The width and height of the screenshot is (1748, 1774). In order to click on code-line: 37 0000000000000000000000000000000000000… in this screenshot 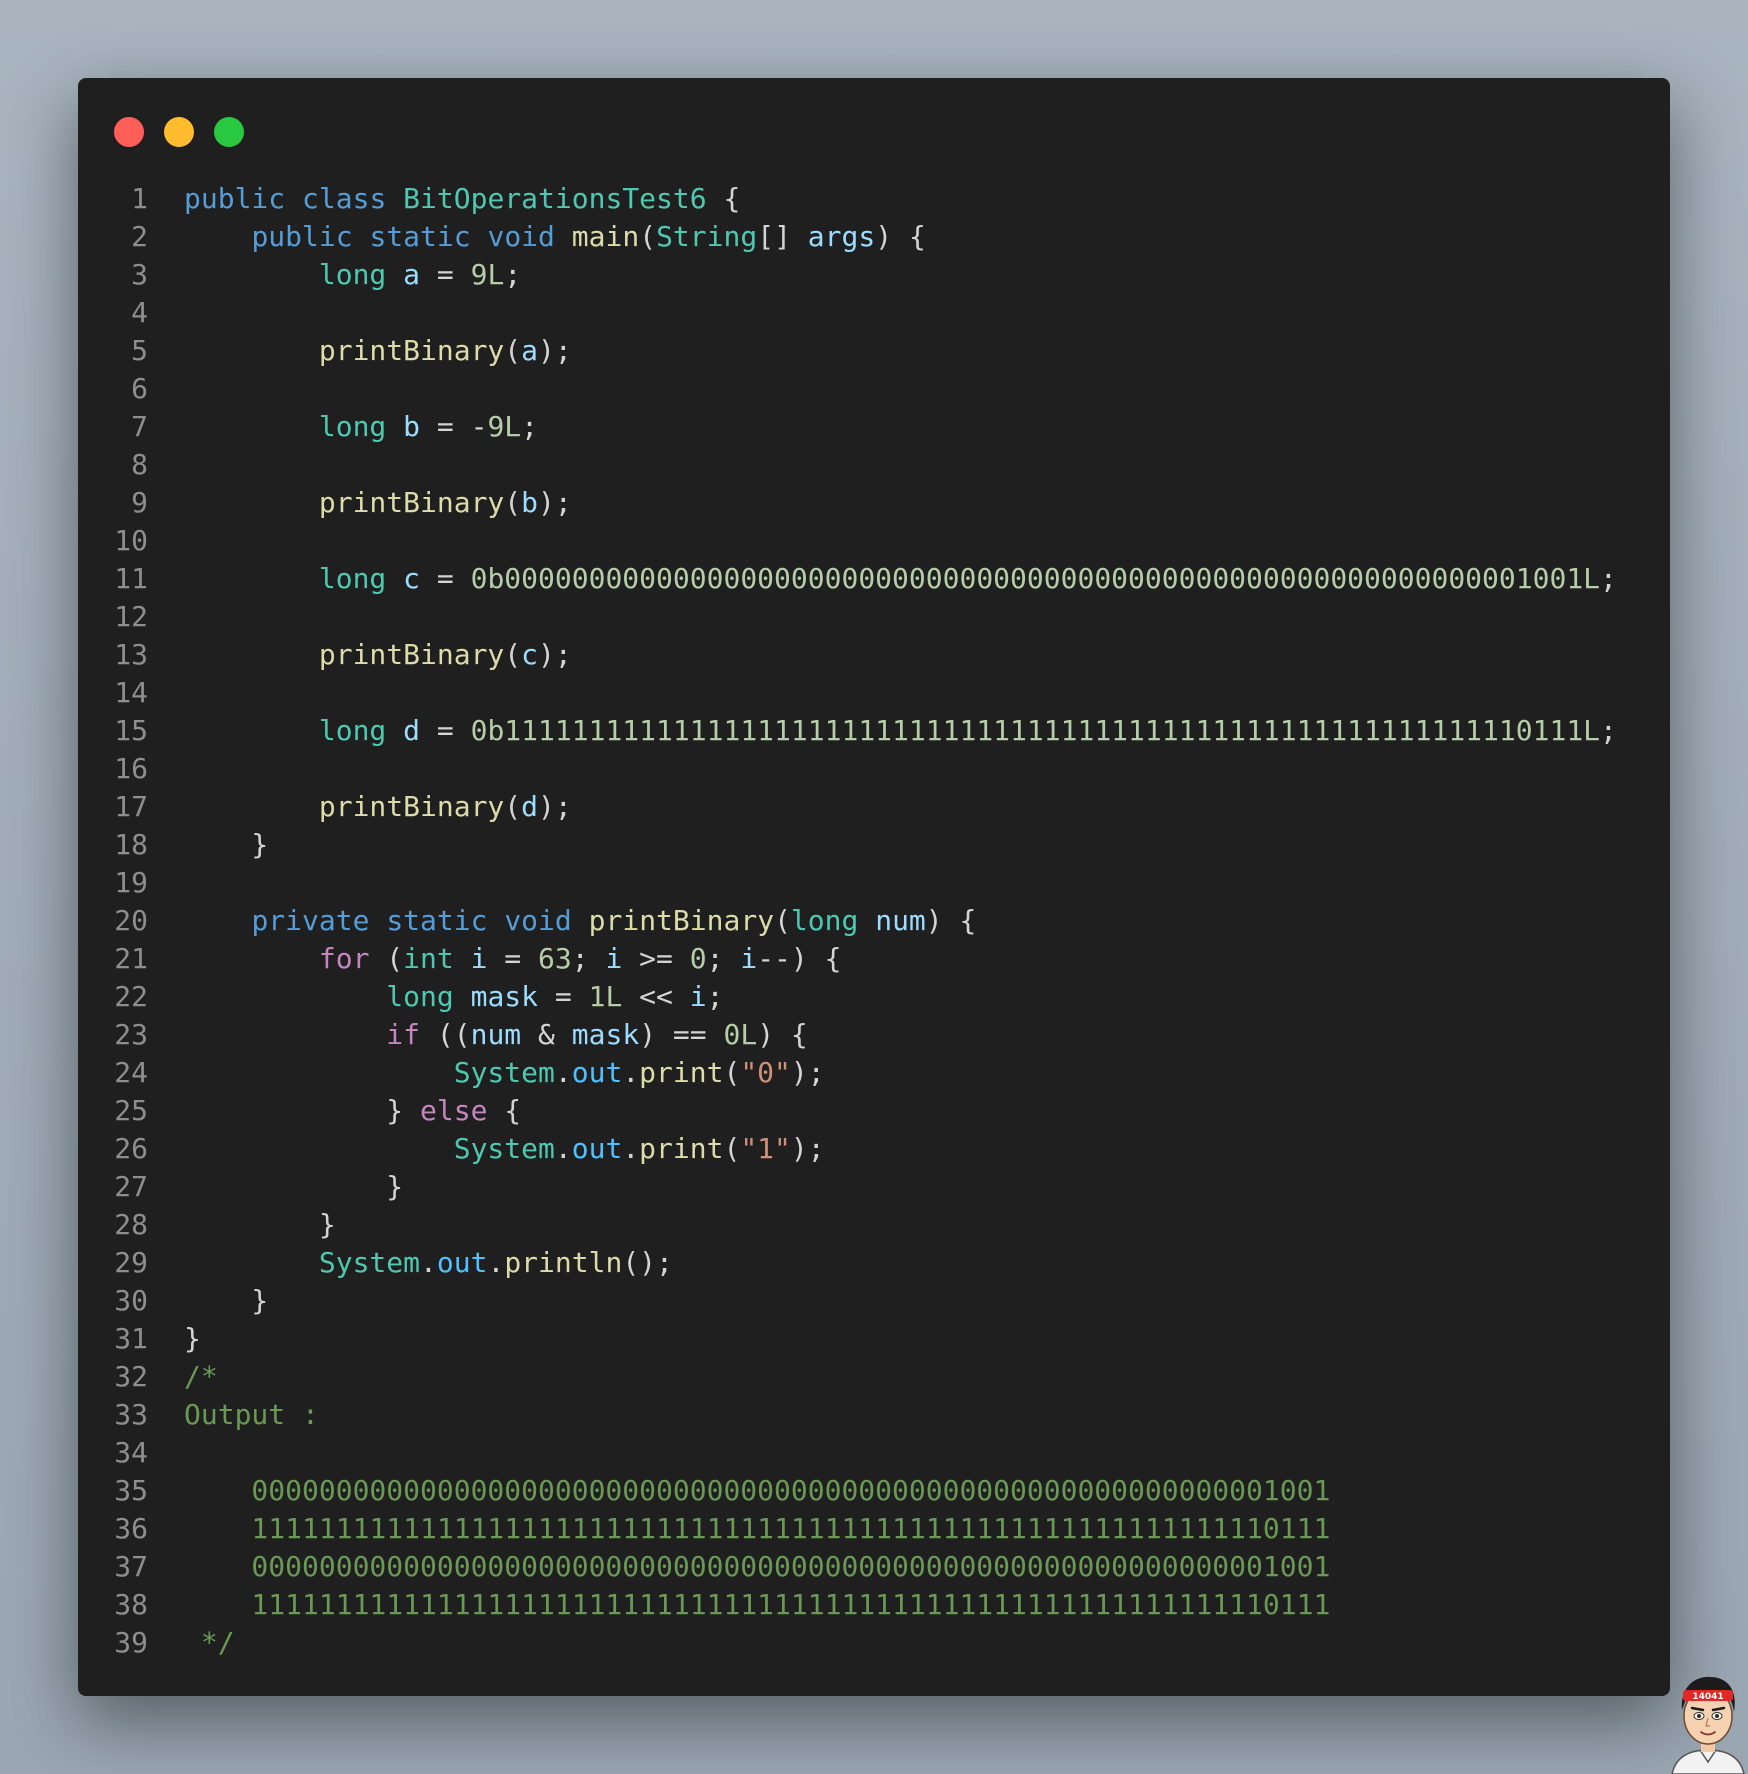, I will do `click(874, 1567)`.